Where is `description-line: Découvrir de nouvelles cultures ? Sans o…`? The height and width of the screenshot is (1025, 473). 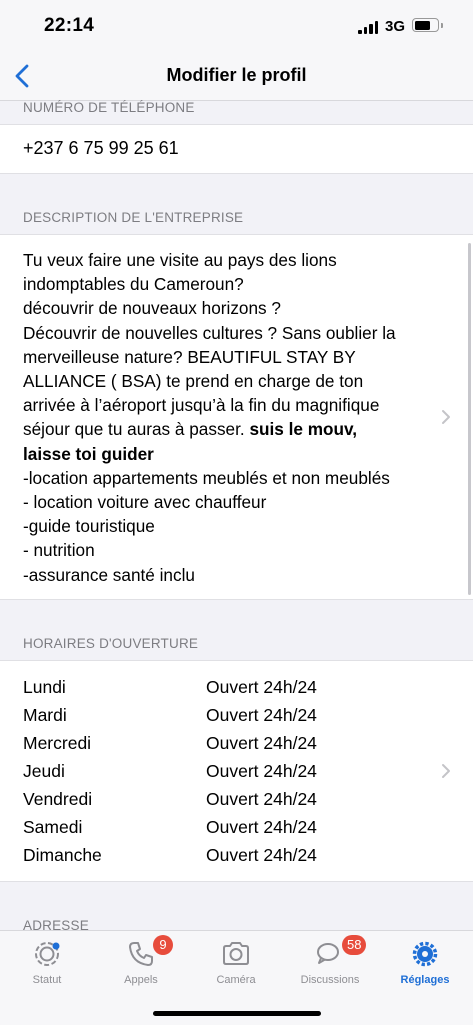 description-line: Découvrir de nouvelles cultures ? Sans o… is located at coordinates (209, 332).